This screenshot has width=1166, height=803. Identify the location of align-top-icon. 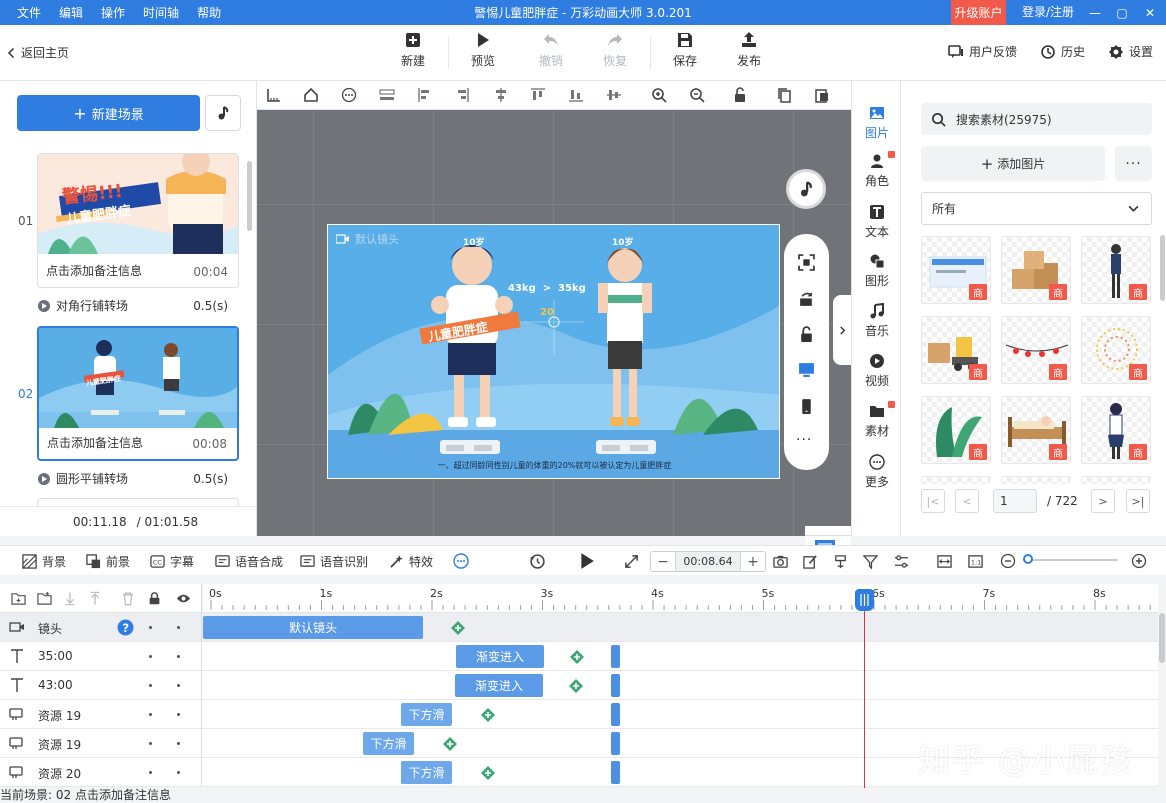
(538, 95).